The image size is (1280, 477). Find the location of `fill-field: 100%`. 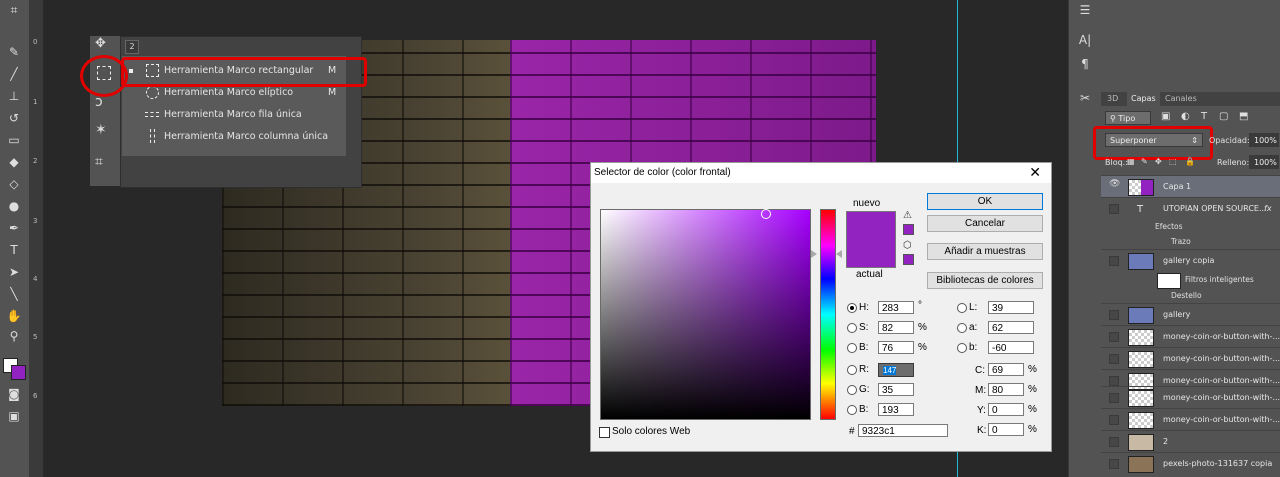

fill-field: 100% is located at coordinates (1264, 162).